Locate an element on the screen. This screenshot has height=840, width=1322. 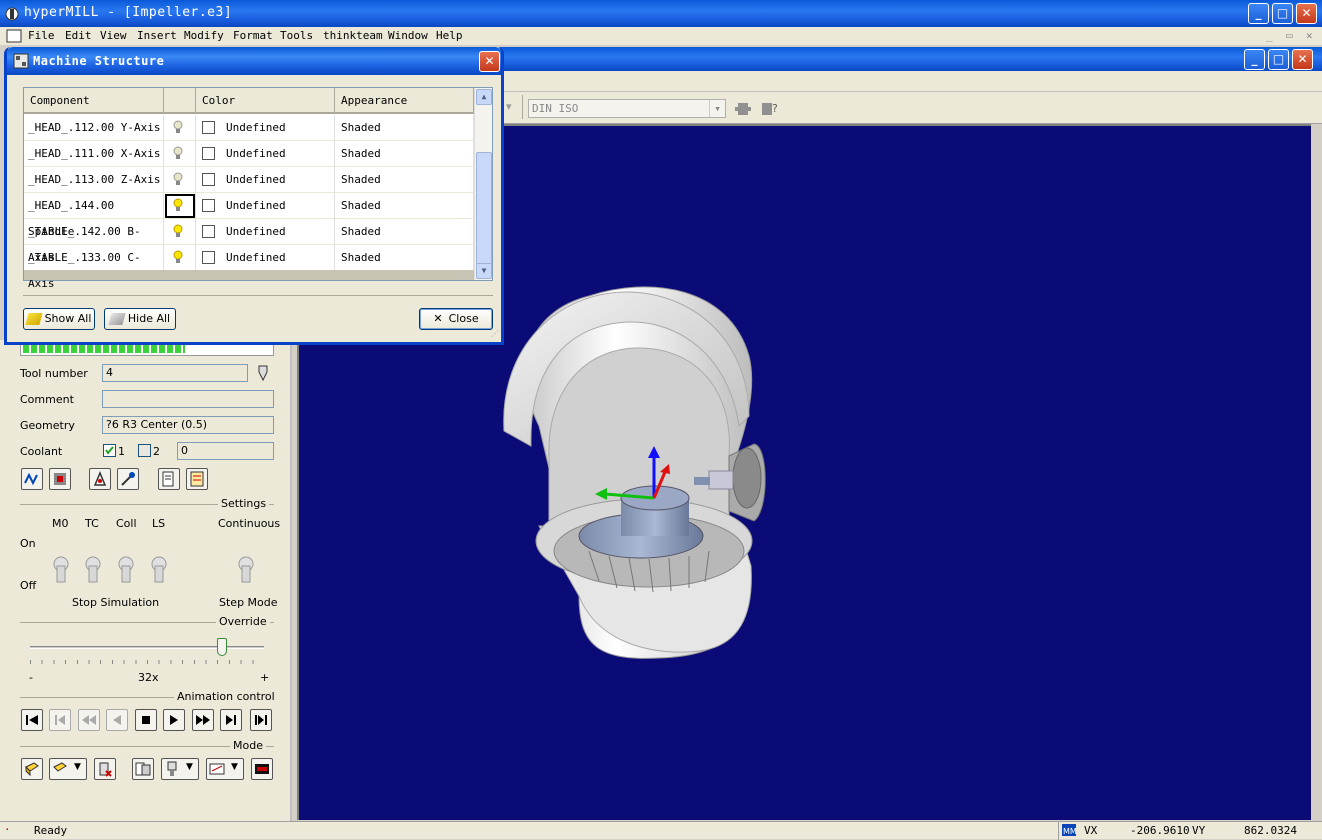
column-color: Color is located at coordinates (265, 101).